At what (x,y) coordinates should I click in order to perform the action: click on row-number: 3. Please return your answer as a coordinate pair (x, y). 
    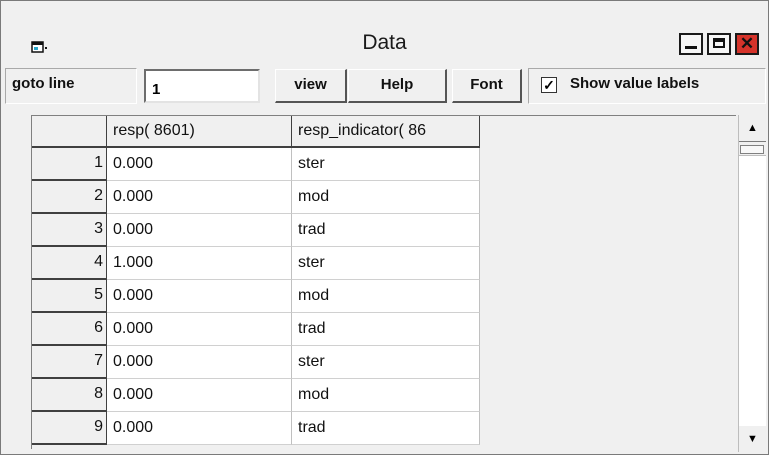
    Looking at the image, I should click on (69, 230).